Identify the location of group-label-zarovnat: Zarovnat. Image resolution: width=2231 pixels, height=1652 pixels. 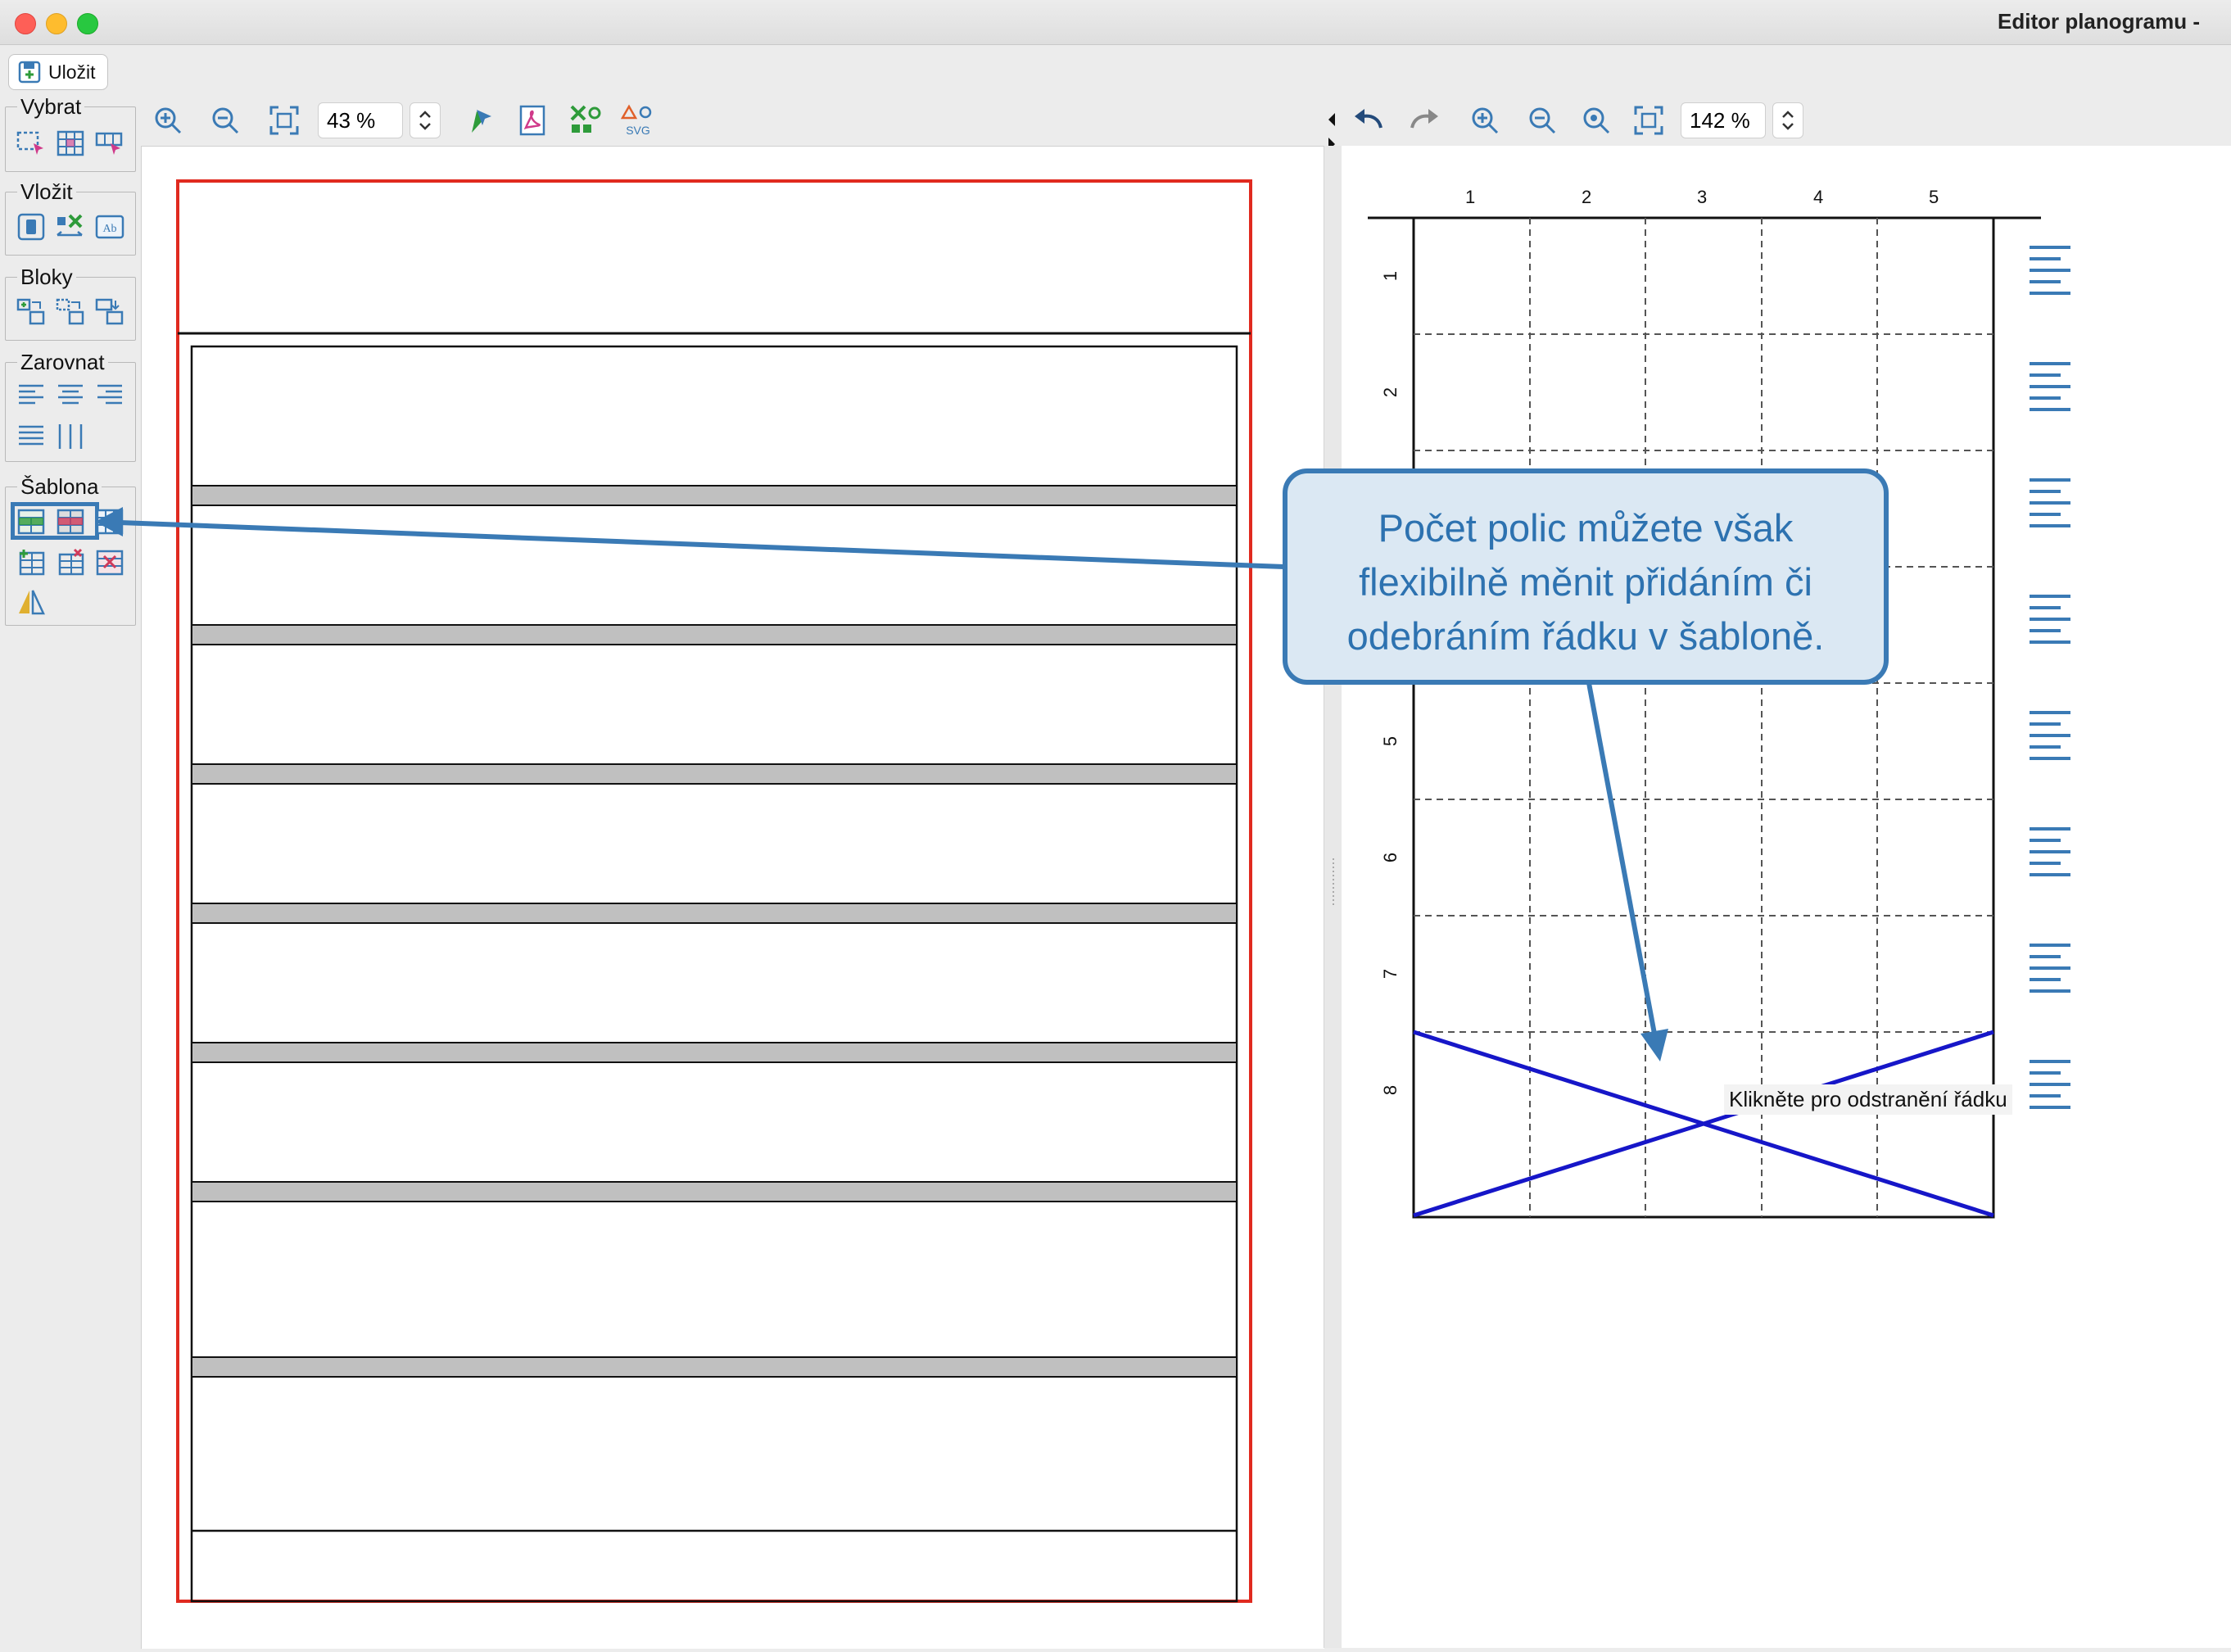
(62, 362).